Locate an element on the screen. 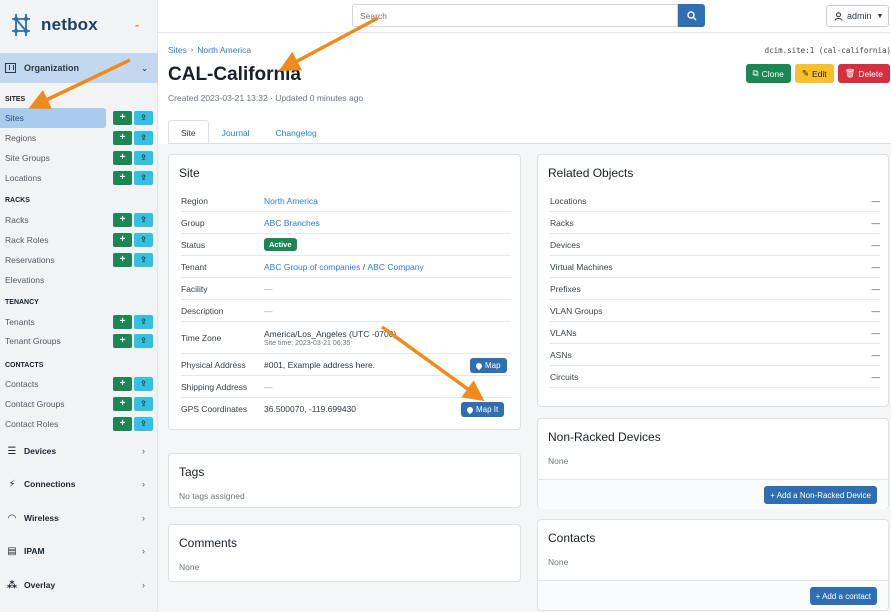  attr-label: Description is located at coordinates (202, 310).